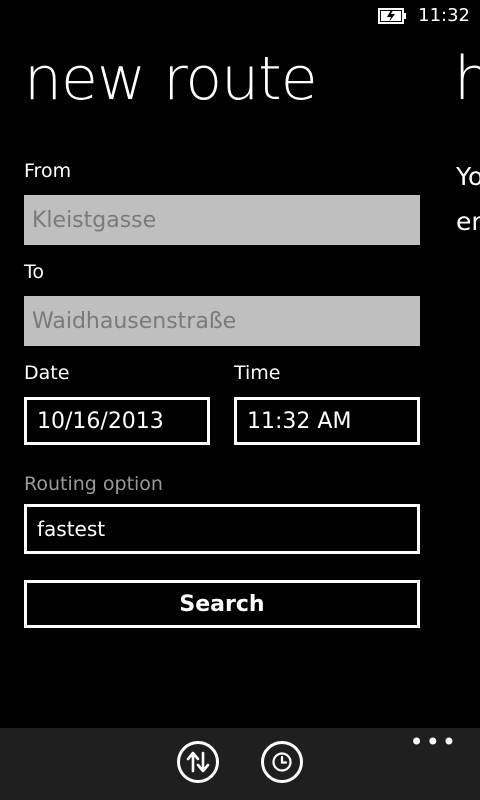  Describe the element at coordinates (467, 79) in the screenshot. I see `next-pivot-title: h` at that location.